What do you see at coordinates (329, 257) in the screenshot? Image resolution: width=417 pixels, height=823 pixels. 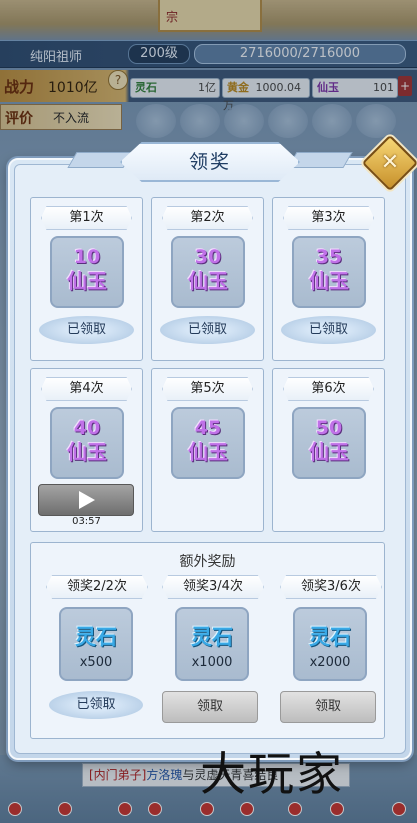 I see `item-amount: 35` at bounding box center [329, 257].